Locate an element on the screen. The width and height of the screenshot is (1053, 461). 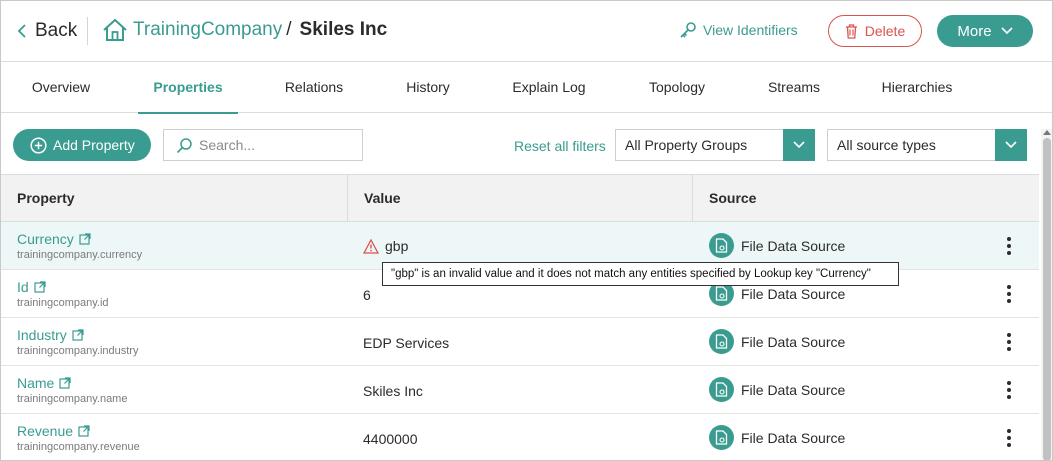
search-icon is located at coordinates (184, 145).